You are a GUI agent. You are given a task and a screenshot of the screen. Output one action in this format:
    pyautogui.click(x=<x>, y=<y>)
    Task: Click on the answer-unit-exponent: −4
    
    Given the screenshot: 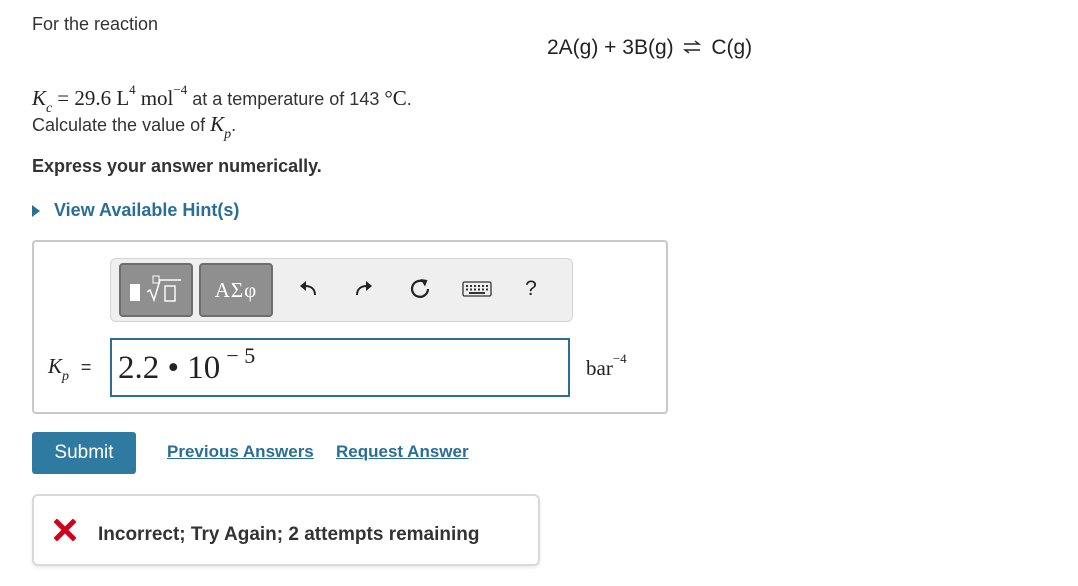 What is the action you would take?
    pyautogui.click(x=619, y=358)
    